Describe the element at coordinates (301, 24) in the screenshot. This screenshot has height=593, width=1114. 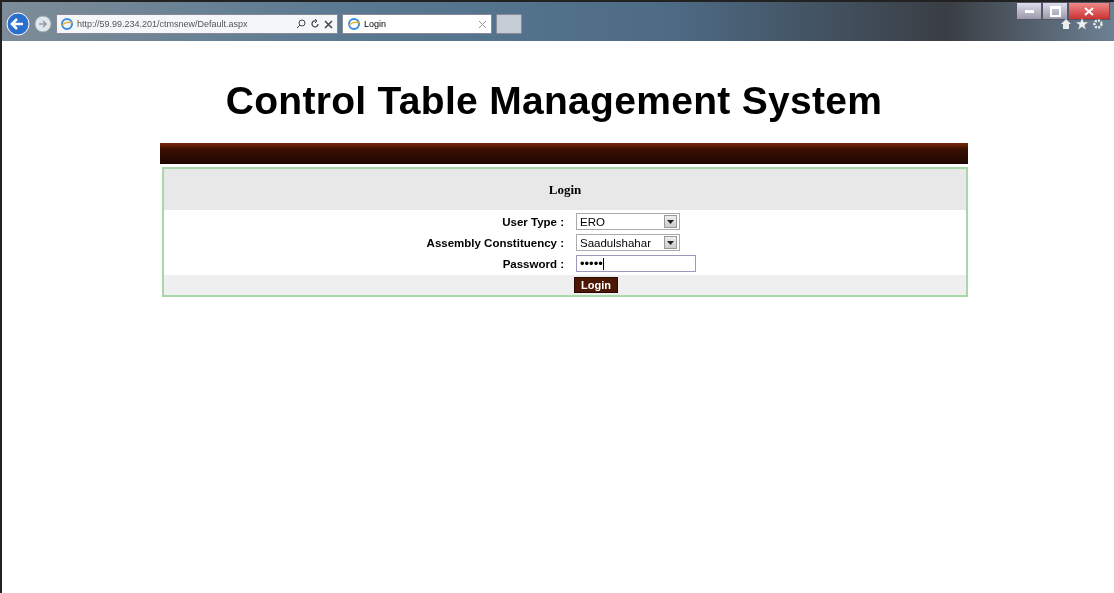
I see `search-icon` at that location.